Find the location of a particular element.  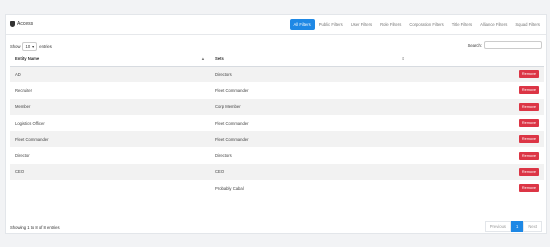

entity-cell: Fleet Commander is located at coordinates (110, 139).